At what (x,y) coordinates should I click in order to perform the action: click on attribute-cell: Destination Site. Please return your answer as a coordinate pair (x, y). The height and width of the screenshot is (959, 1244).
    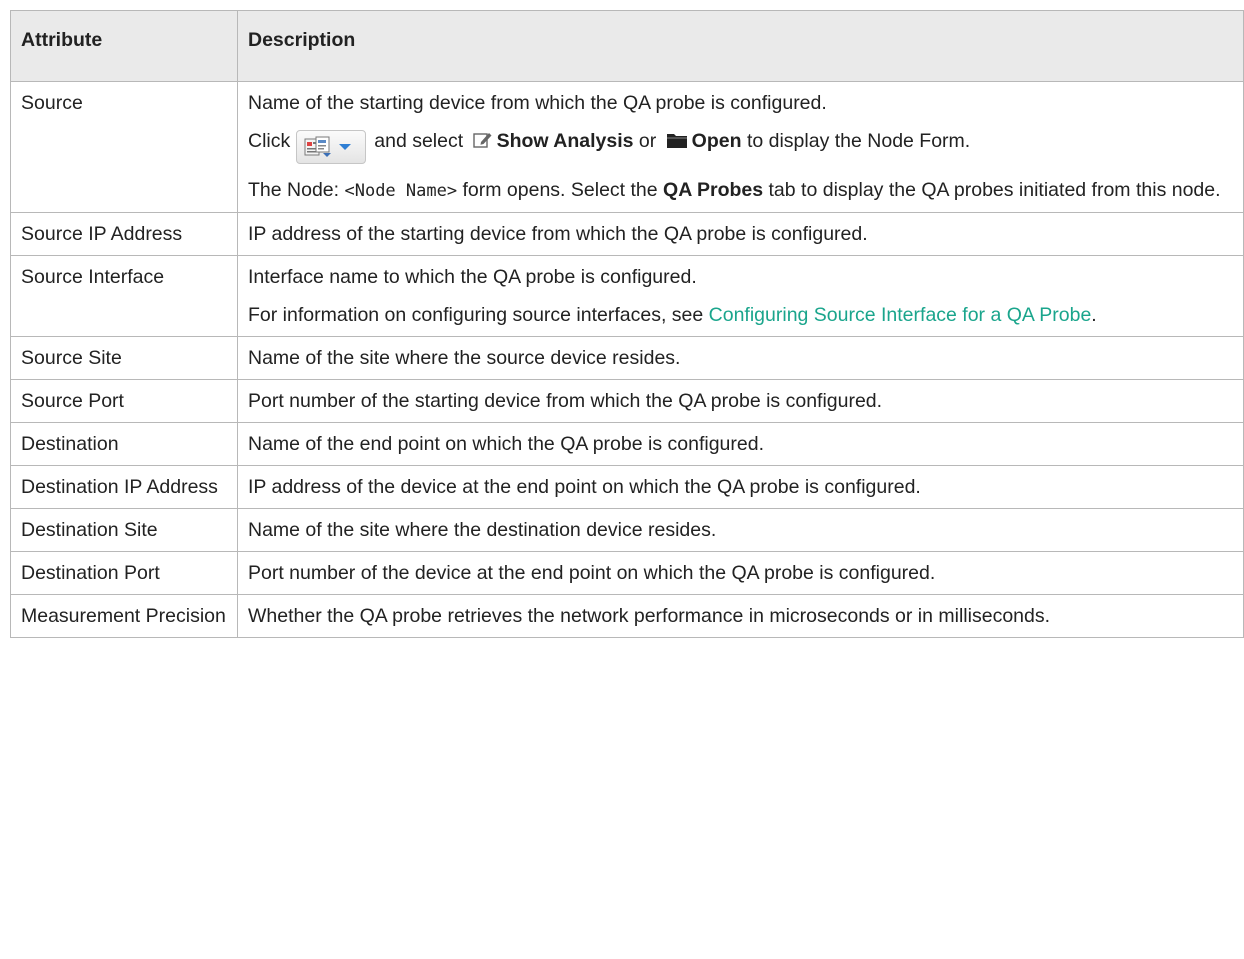
    Looking at the image, I should click on (124, 530).